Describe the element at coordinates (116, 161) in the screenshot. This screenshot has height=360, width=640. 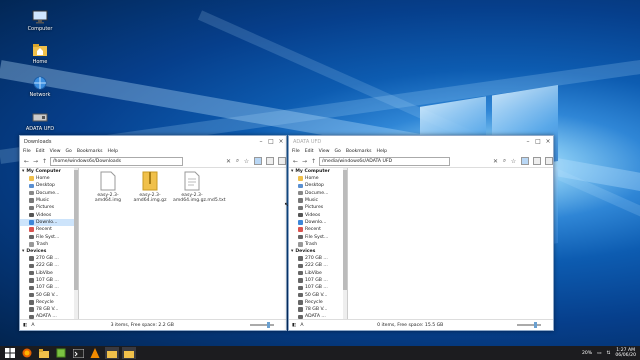
I see `location-bar: /home/windows6s/Downloads` at that location.